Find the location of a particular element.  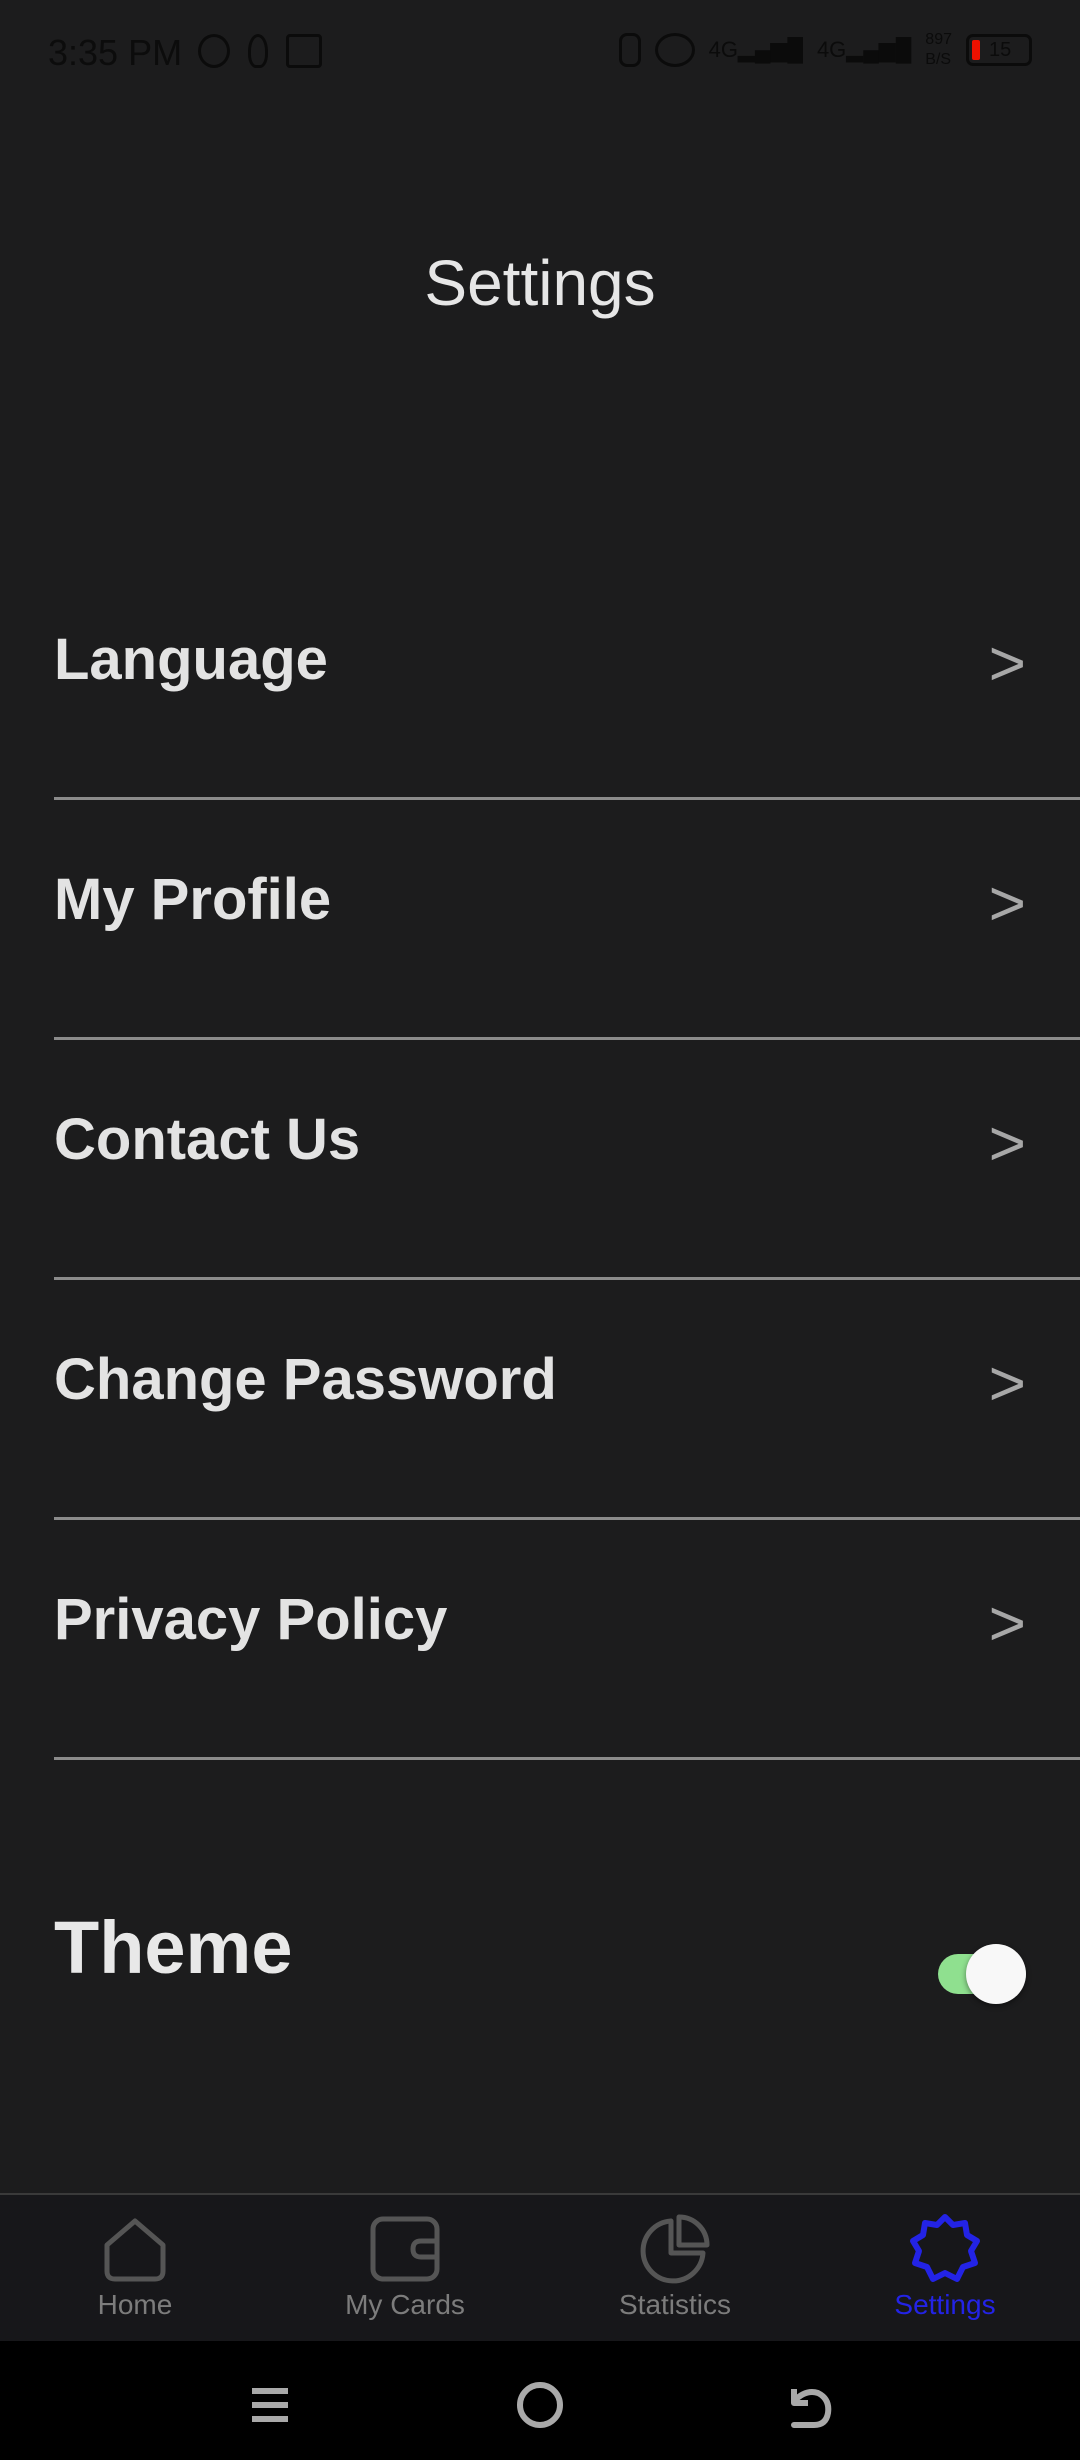

flame-icon is located at coordinates (258, 51).